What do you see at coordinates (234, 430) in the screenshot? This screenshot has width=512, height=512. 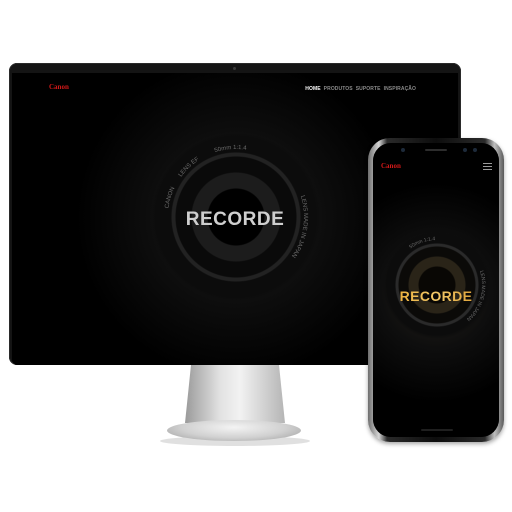 I see `monitor-stand-base` at bounding box center [234, 430].